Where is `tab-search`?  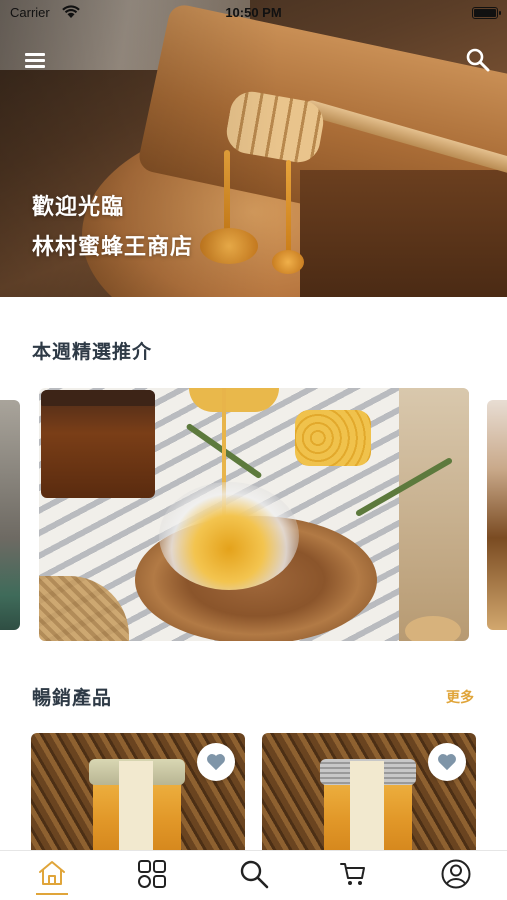
tab-search is located at coordinates (254, 876).